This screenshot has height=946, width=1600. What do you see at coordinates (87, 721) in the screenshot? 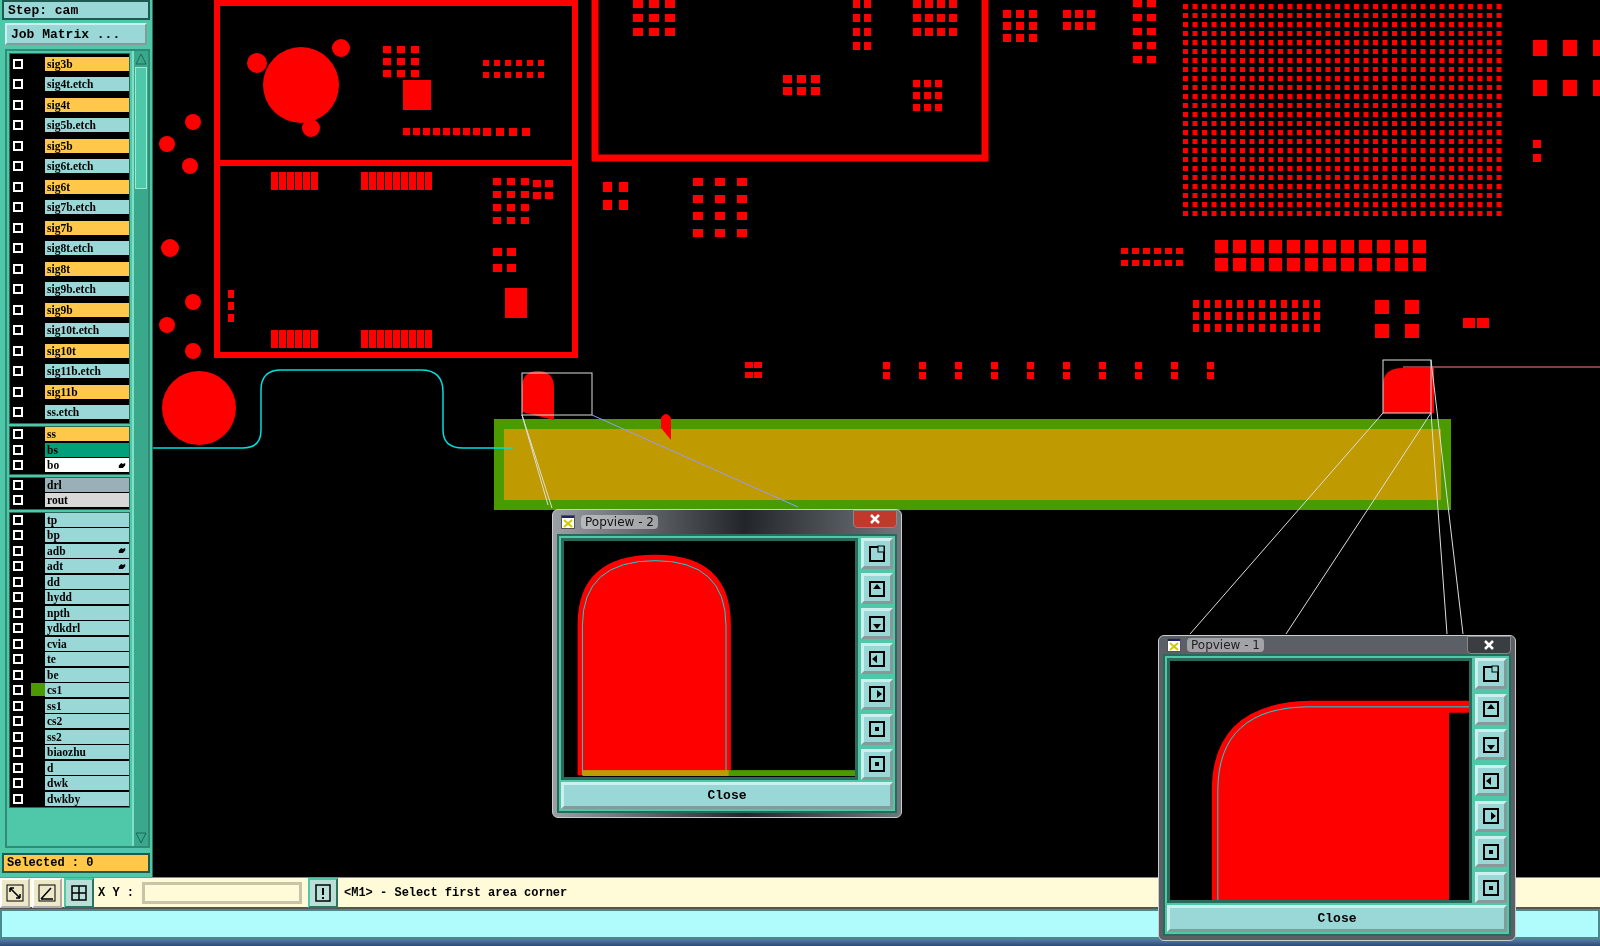
I see `layer-name: cs2` at bounding box center [87, 721].